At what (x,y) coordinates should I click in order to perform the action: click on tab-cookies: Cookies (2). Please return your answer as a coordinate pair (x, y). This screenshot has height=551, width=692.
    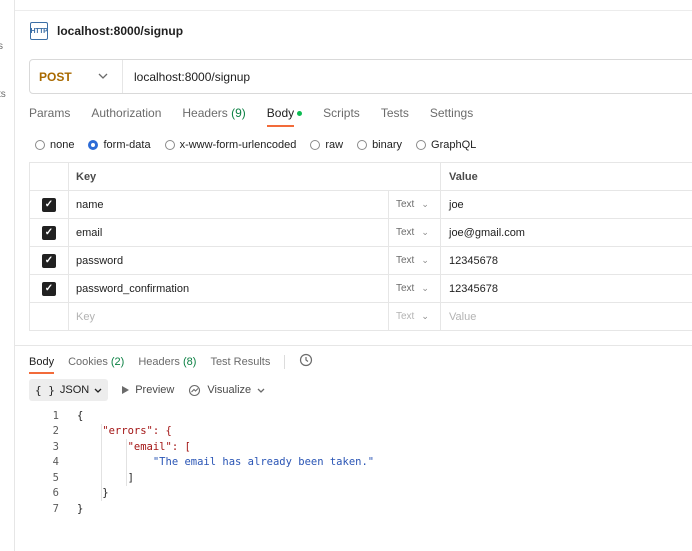
    Looking at the image, I should click on (96, 365).